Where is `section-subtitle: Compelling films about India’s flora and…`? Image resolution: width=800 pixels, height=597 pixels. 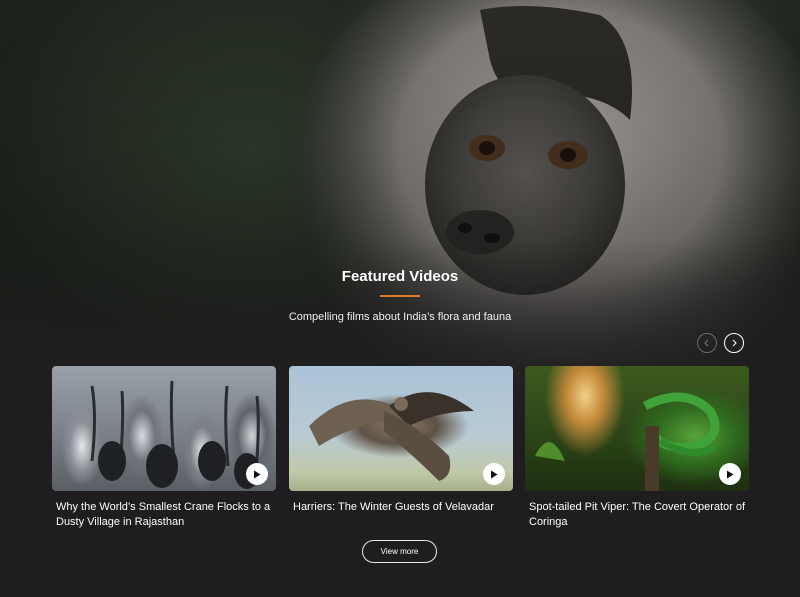
section-subtitle: Compelling films about India’s flora and… is located at coordinates (400, 317).